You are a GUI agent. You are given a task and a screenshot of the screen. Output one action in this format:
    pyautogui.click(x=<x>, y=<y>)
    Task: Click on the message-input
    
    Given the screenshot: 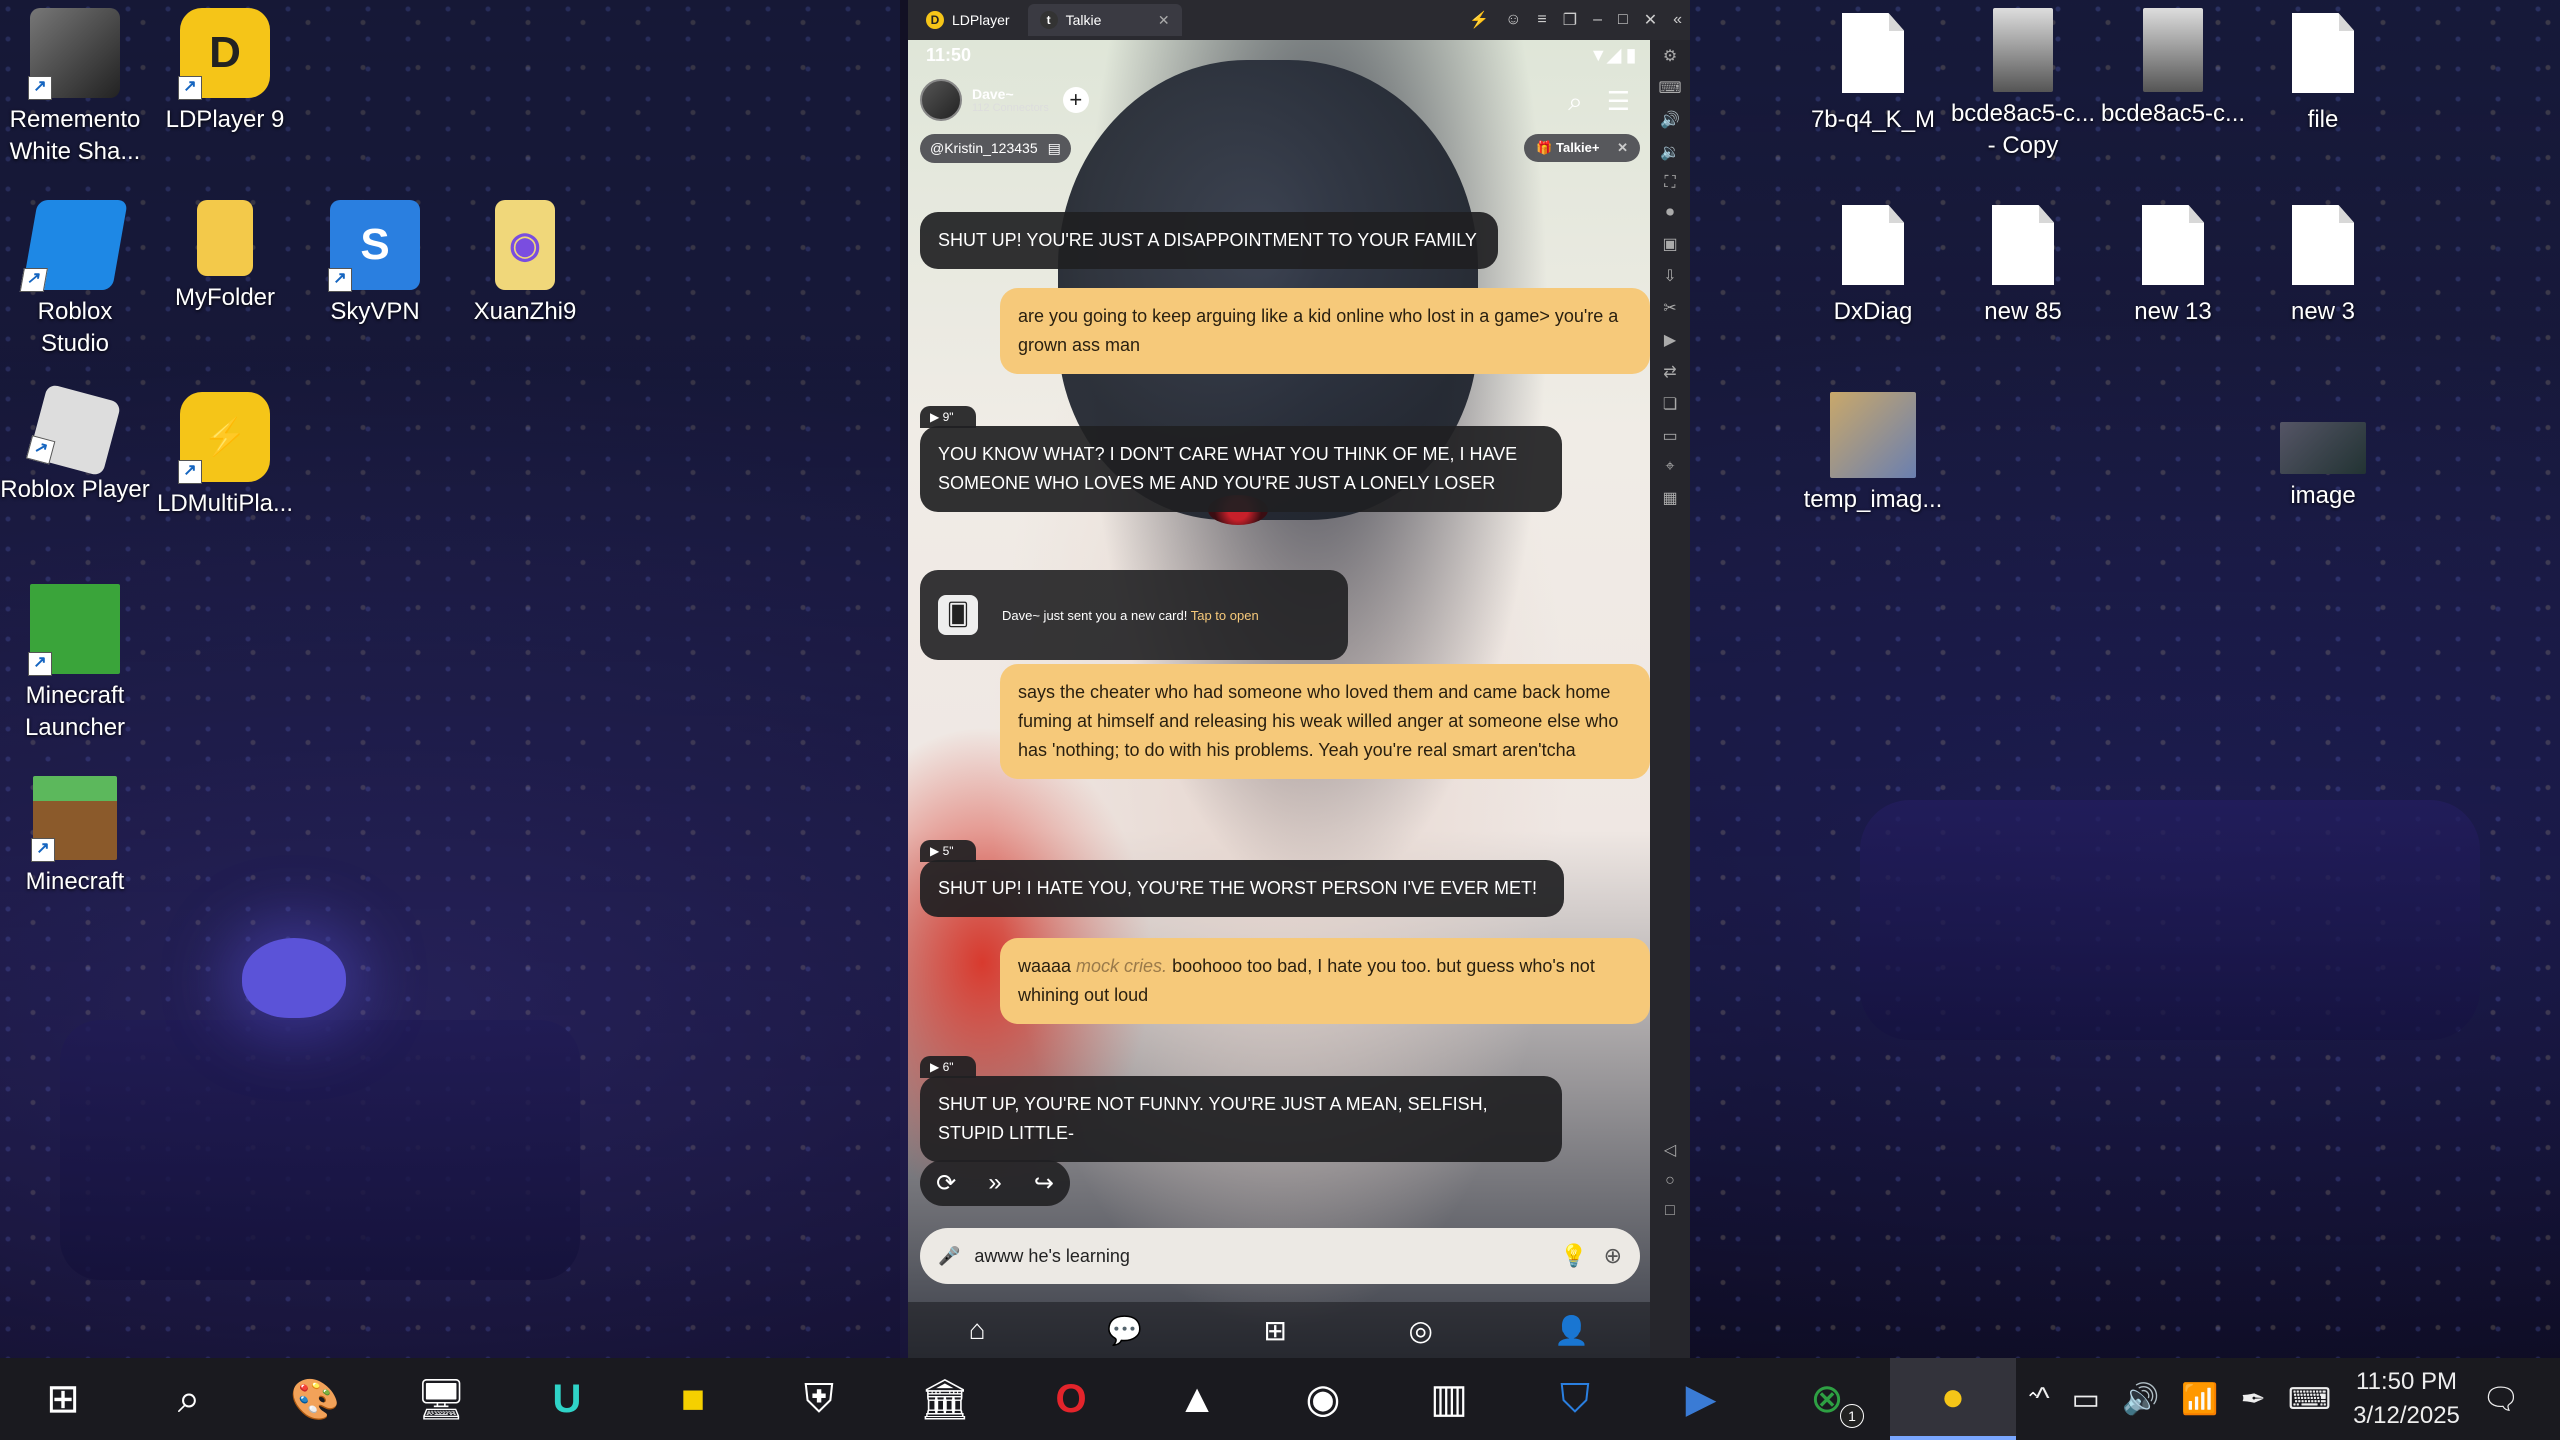 What is the action you would take?
    pyautogui.click(x=1258, y=1256)
    